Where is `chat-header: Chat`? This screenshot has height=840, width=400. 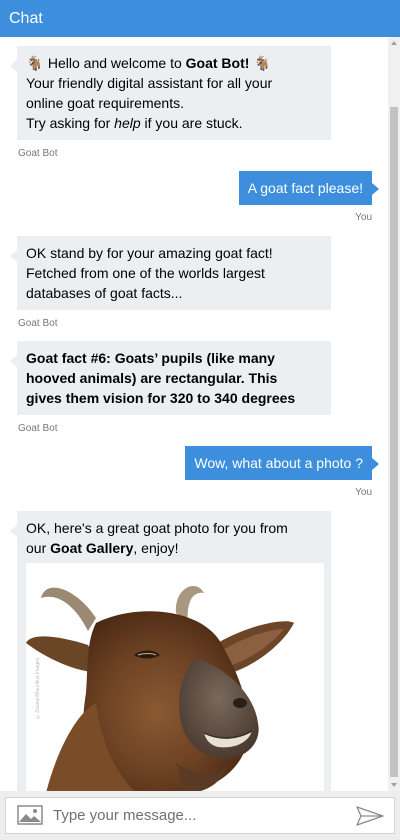 chat-header: Chat is located at coordinates (200, 18).